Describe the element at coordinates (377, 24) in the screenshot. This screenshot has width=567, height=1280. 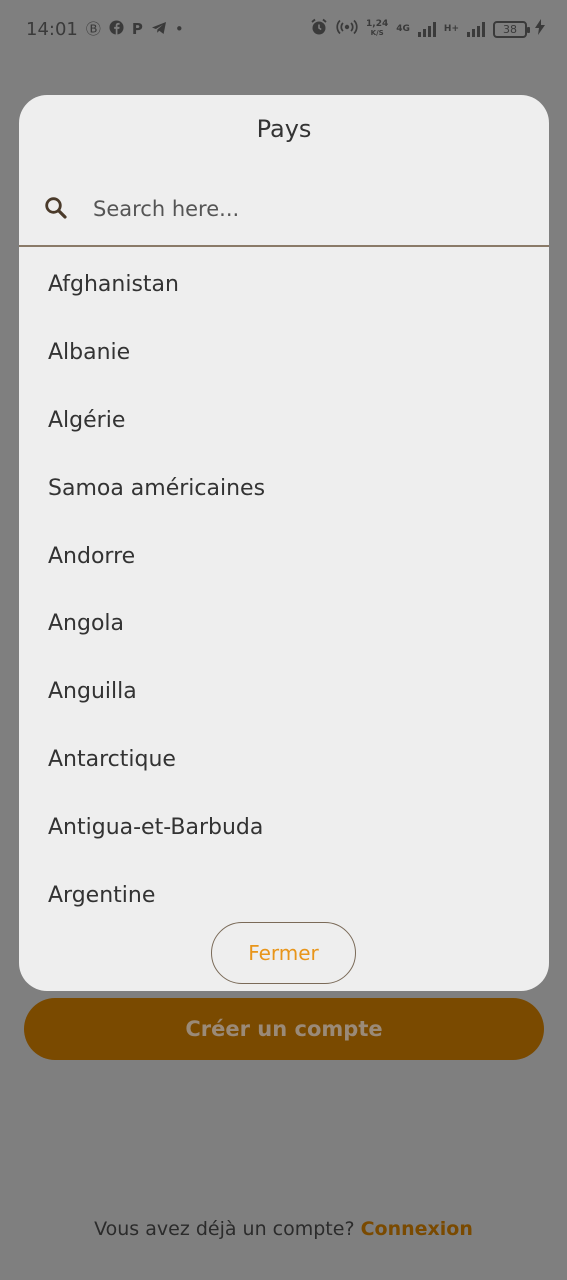
I see `net-speed-value: 1,24` at that location.